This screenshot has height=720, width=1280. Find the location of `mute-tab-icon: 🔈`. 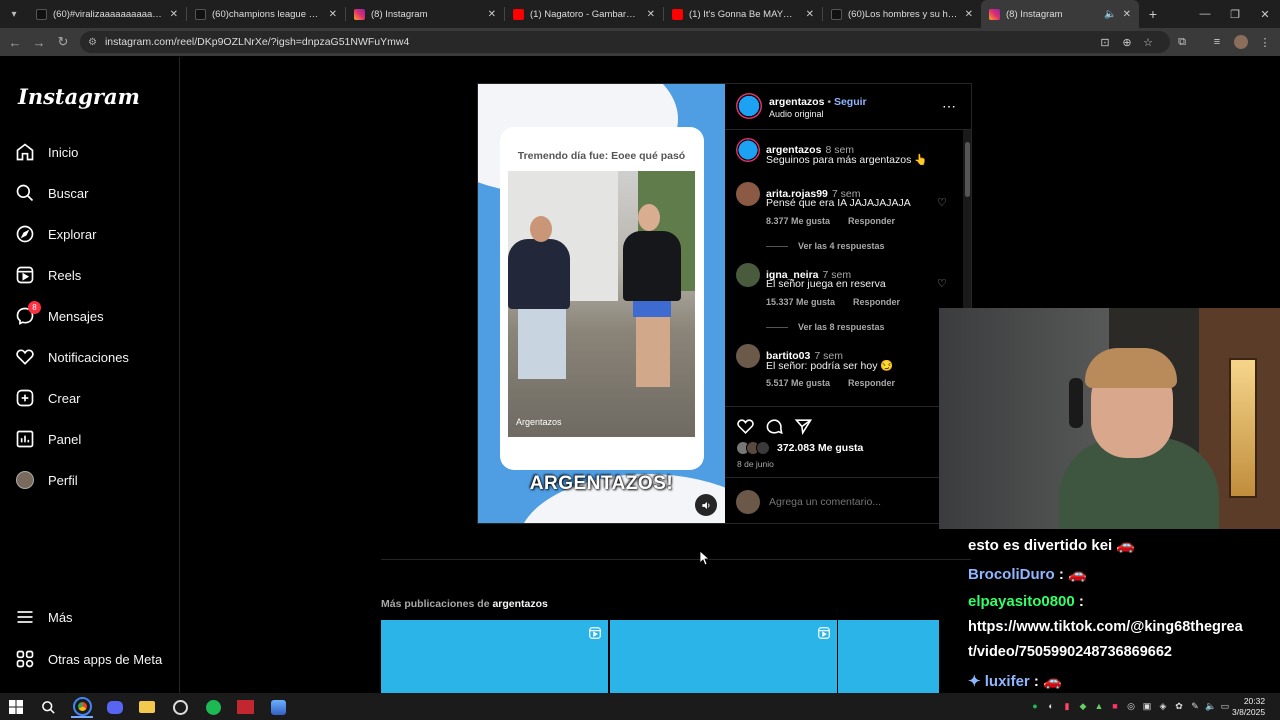

mute-tab-icon: 🔈 is located at coordinates (1110, 14).